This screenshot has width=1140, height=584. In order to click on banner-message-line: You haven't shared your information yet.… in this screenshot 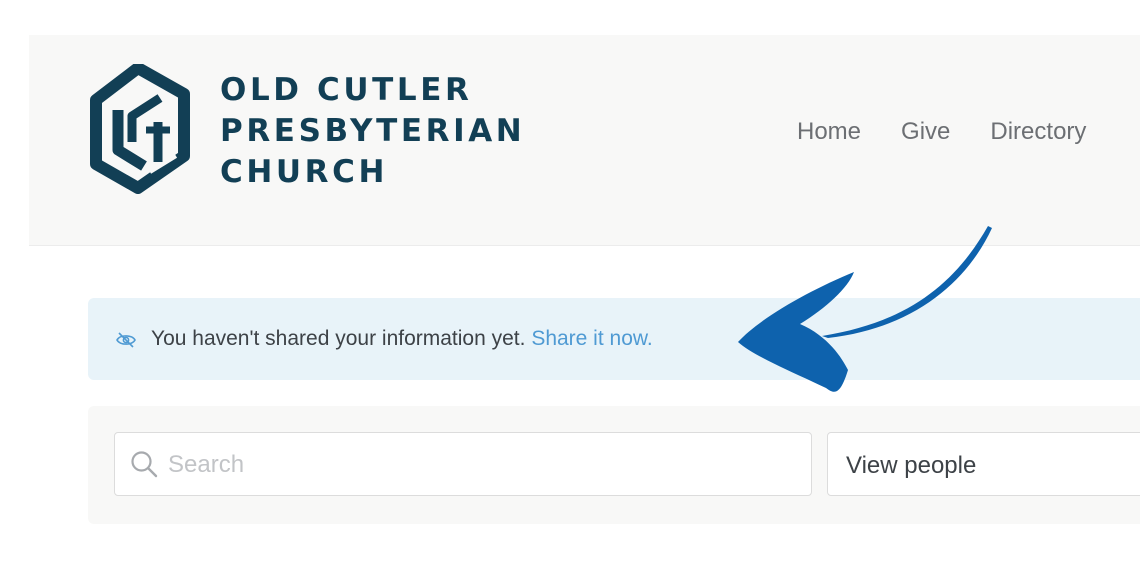, I will do `click(402, 339)`.